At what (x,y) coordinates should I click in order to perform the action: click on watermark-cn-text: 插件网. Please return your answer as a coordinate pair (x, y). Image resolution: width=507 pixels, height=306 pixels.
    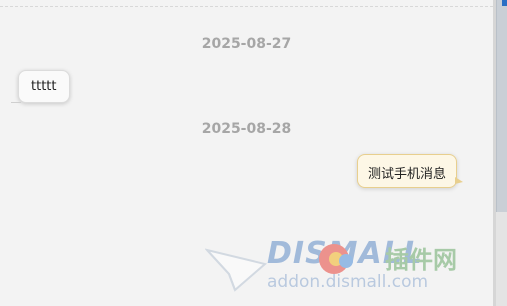
    Looking at the image, I should click on (421, 260).